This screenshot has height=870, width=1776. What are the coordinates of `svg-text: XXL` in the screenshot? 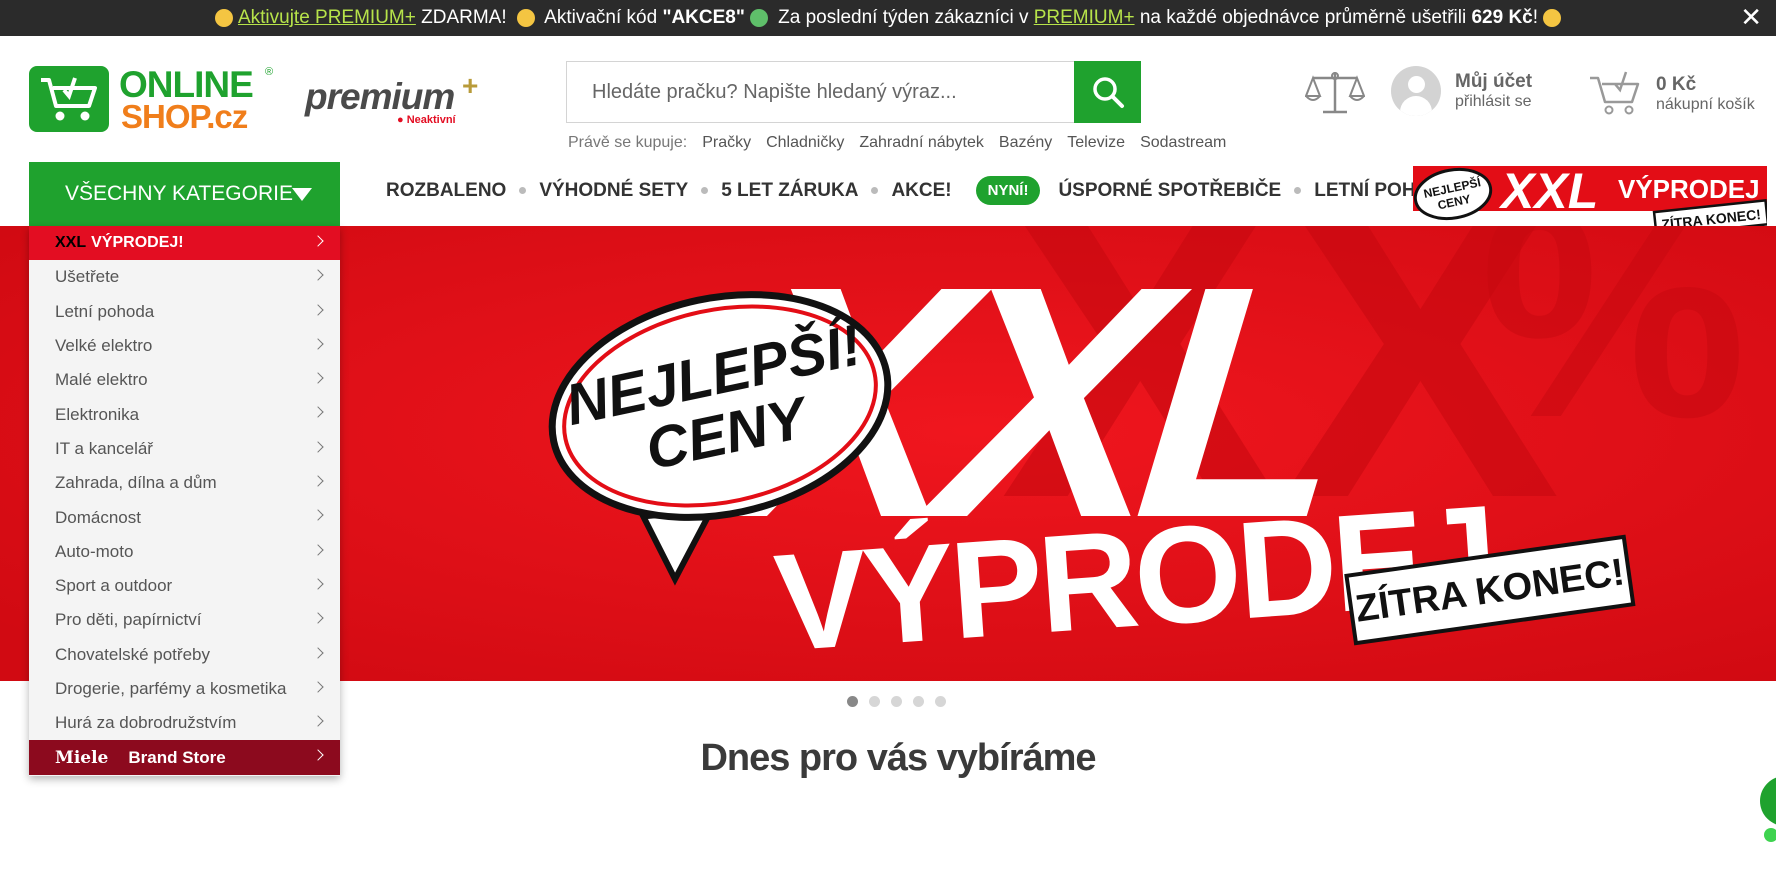 It's located at (1548, 192).